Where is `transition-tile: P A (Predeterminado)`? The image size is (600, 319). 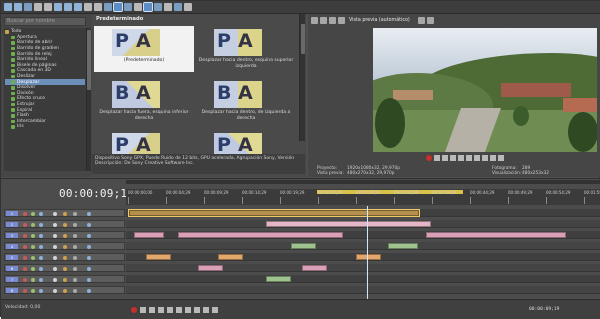
transition-tile: P A (Predeterminado) is located at coordinates (144, 49).